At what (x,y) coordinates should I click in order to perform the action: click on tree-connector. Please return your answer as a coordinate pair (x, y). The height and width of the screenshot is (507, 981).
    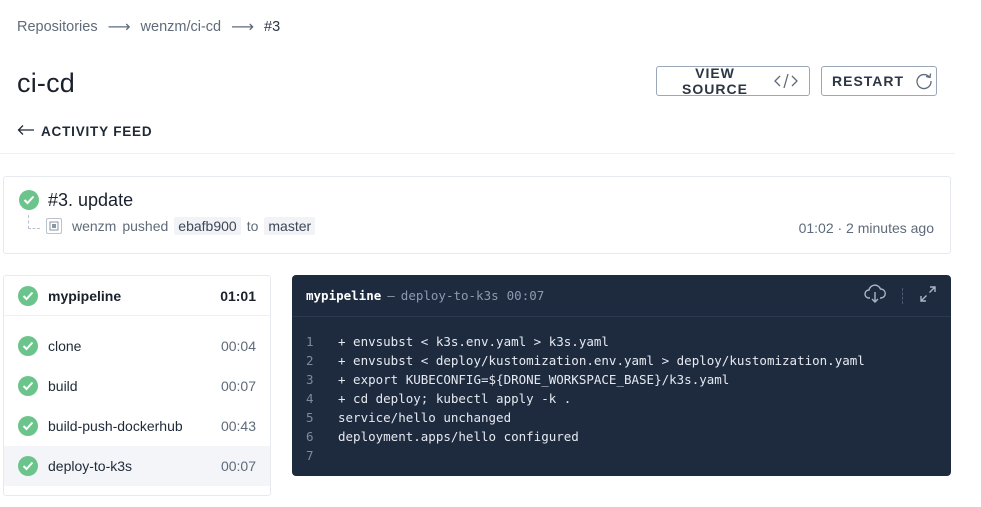
    Looking at the image, I should click on (34, 222).